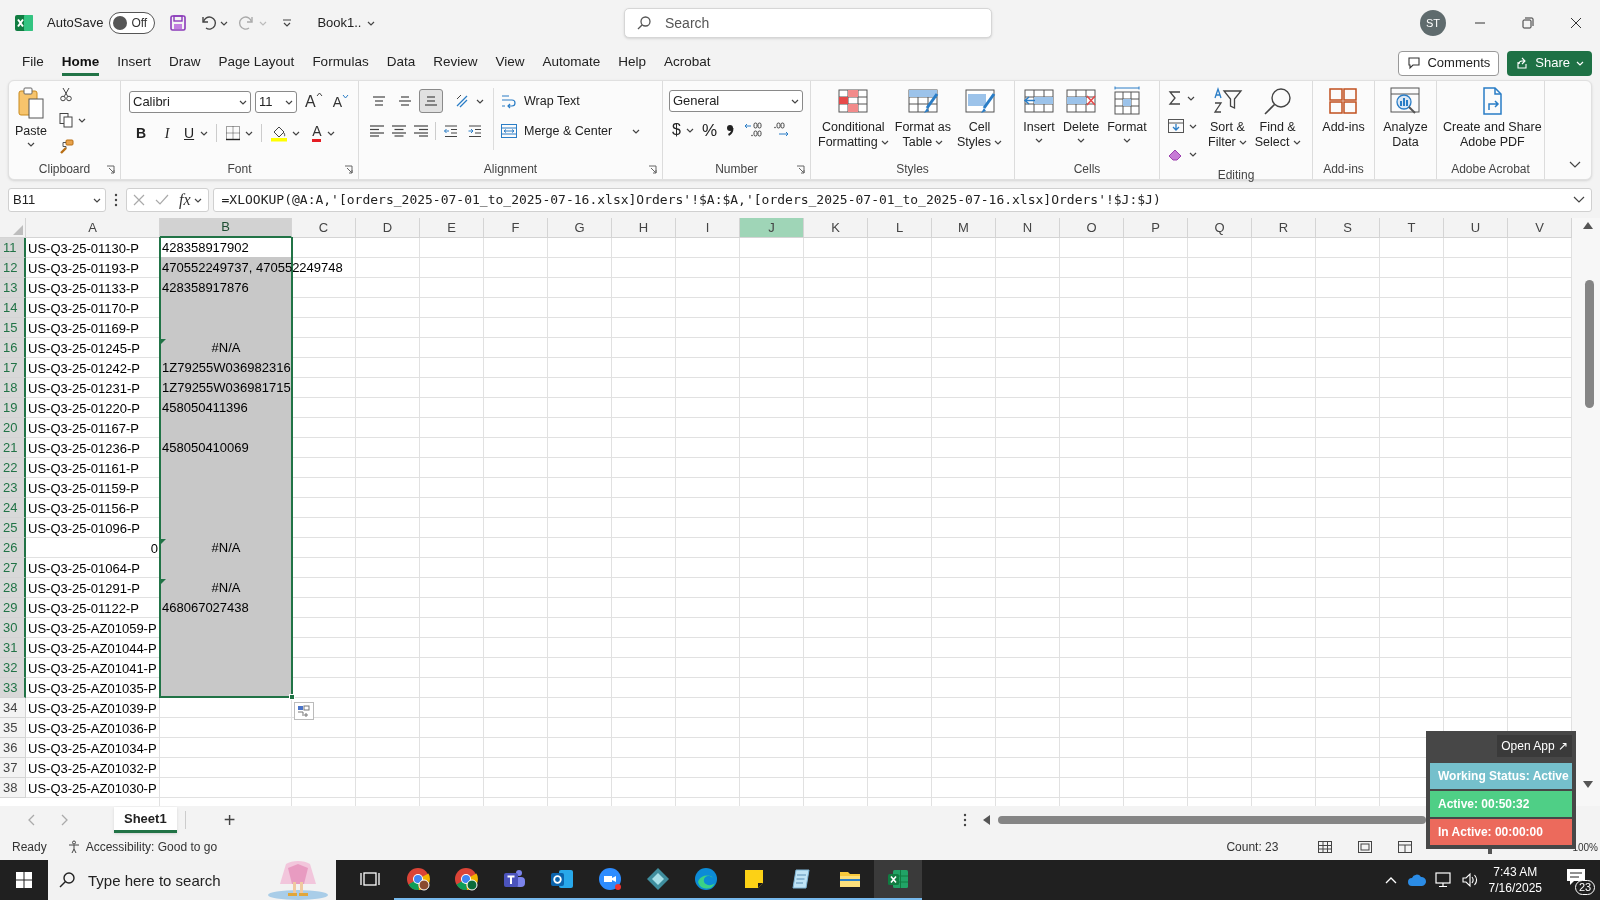 This screenshot has height=900, width=1600. I want to click on increase-font-size-button: A, so click(314, 102).